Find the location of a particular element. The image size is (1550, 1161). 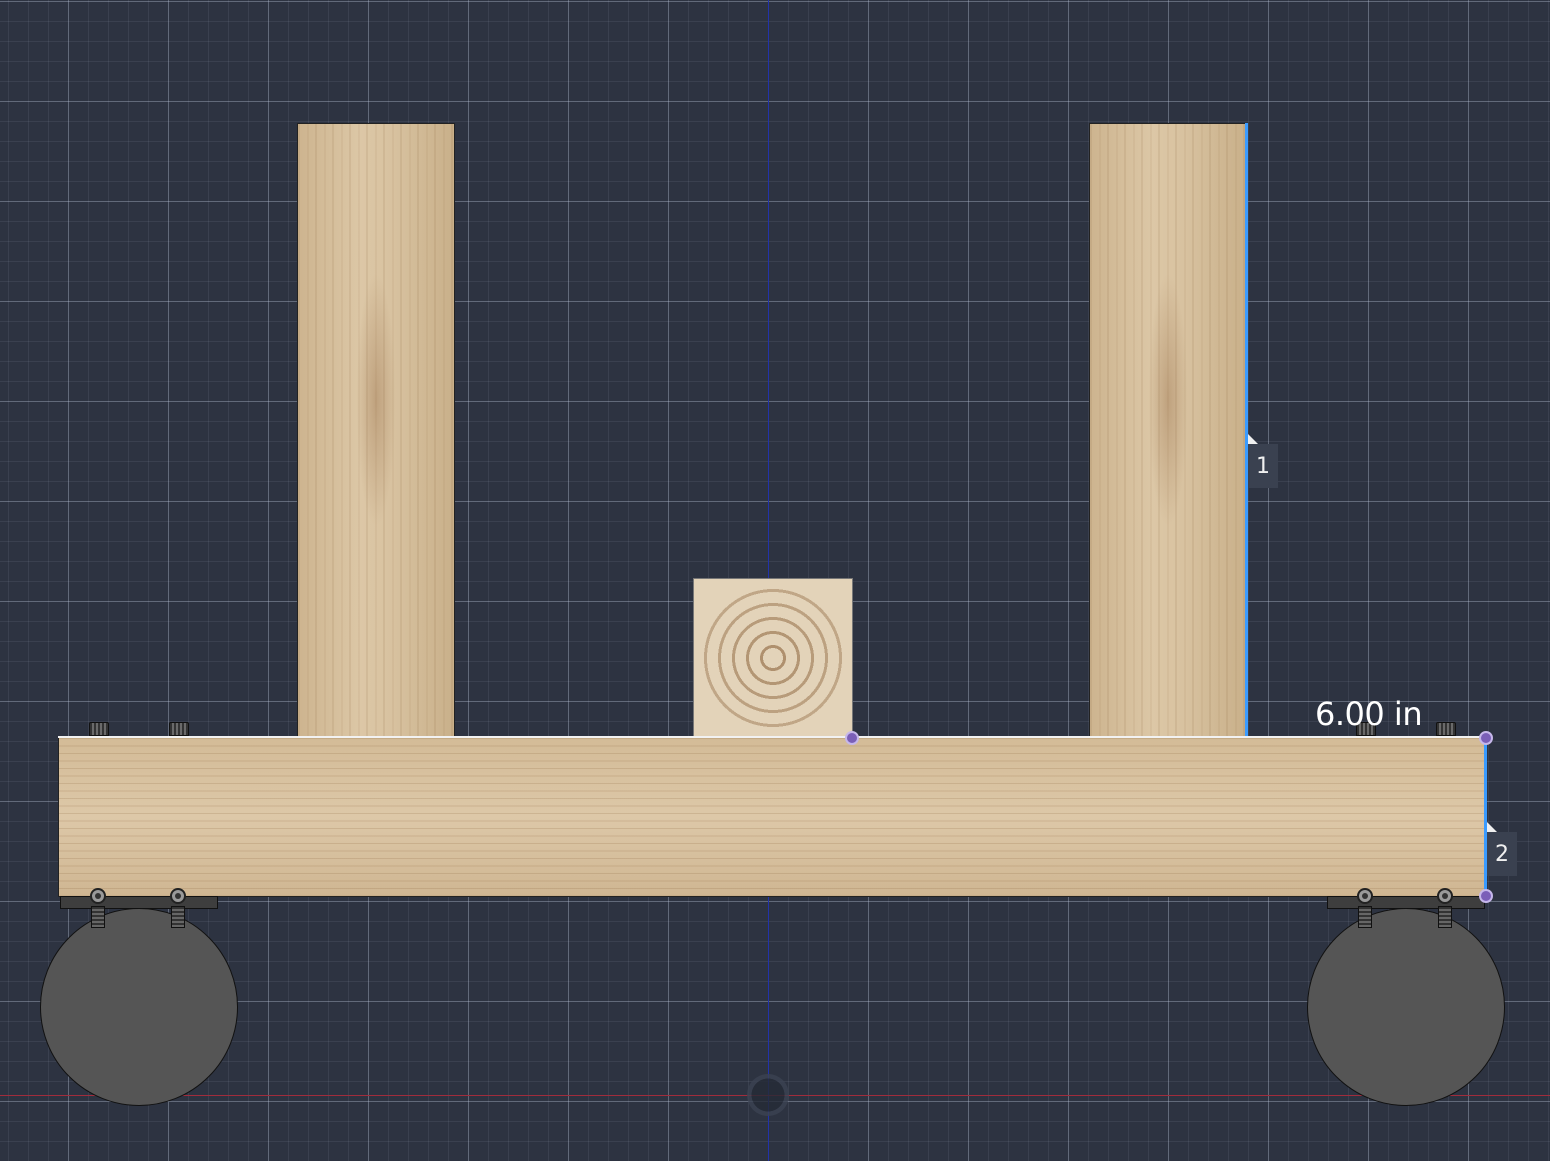

snap-handle-top-right is located at coordinates (1486, 738).